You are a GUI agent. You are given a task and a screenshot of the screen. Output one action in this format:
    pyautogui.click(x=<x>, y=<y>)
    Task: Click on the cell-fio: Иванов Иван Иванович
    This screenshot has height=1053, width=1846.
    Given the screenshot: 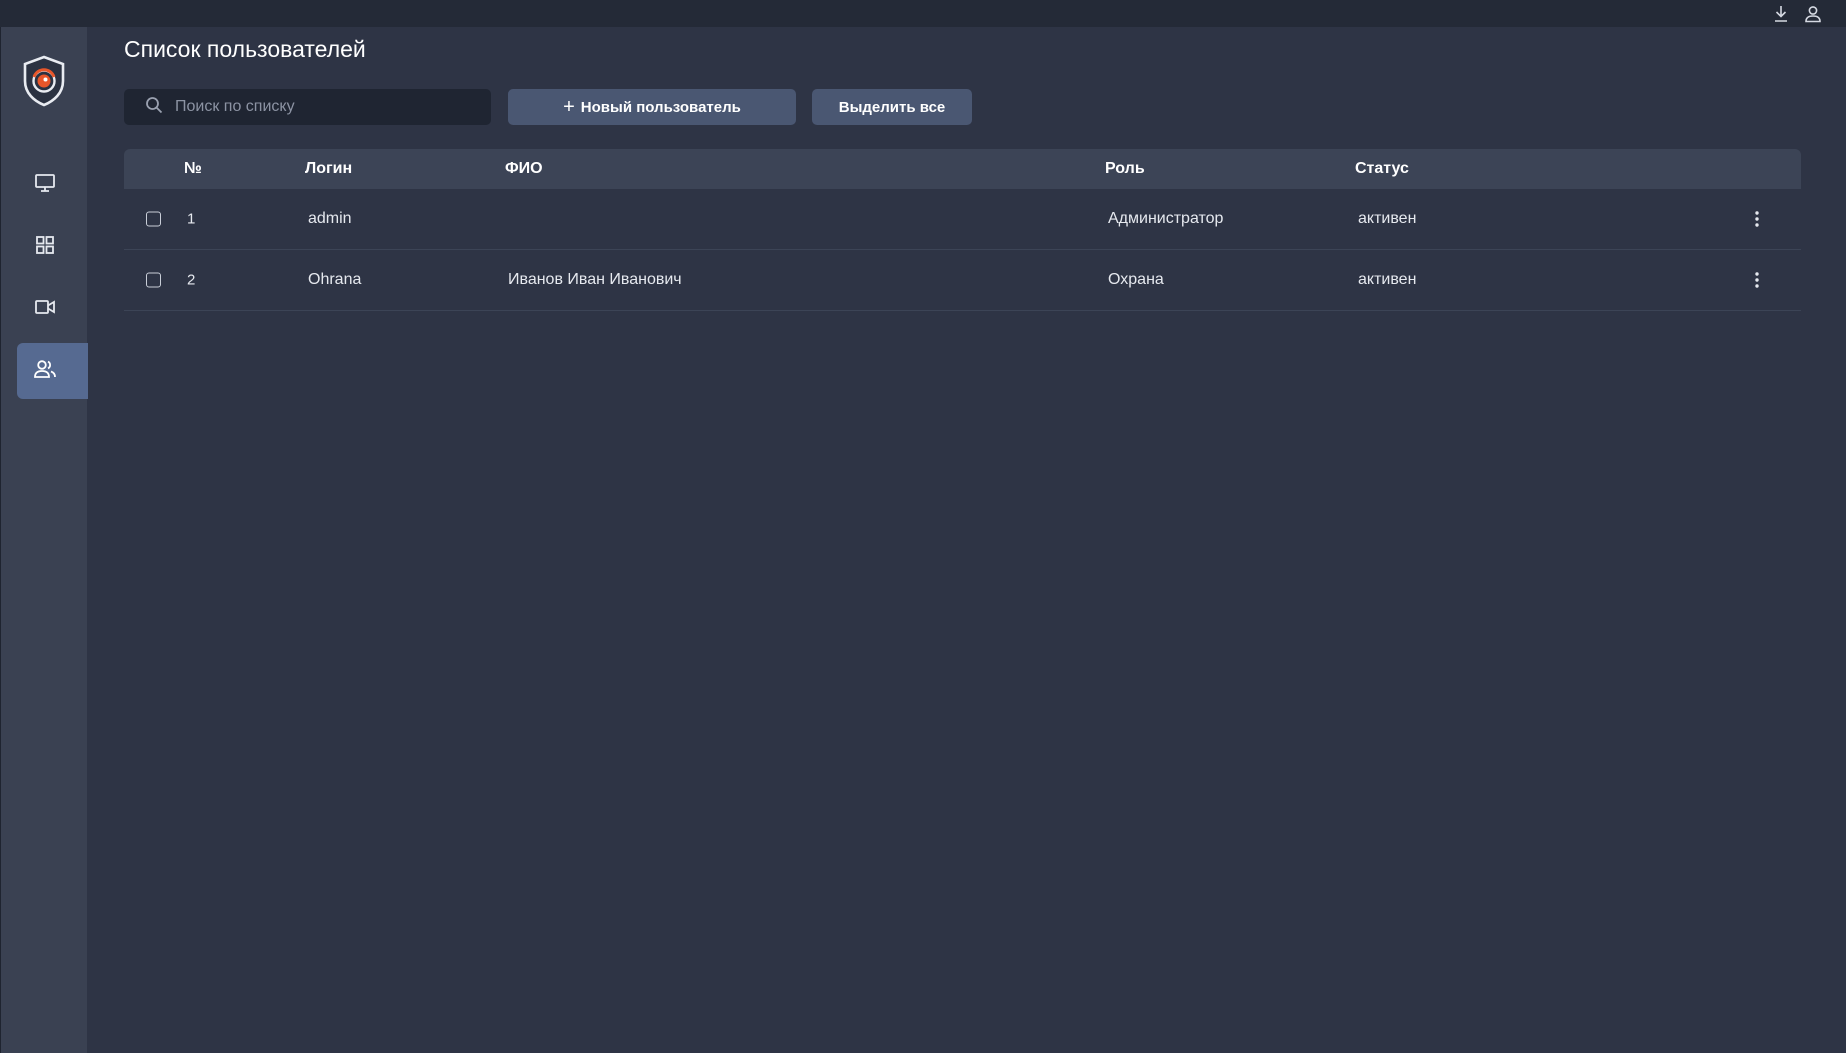 What is the action you would take?
    pyautogui.click(x=595, y=279)
    